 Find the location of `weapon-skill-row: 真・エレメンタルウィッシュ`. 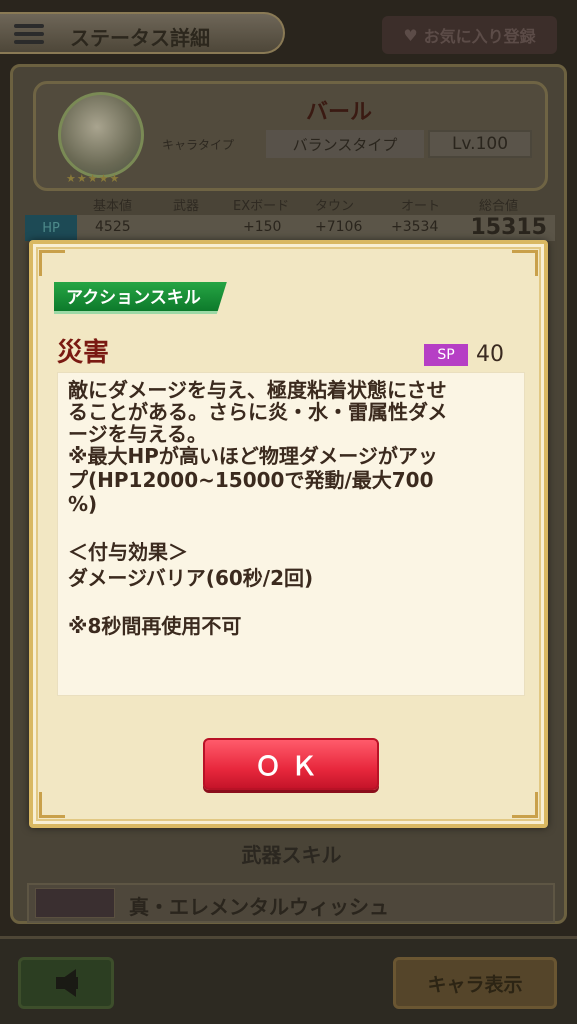

weapon-skill-row: 真・エレメンタルウィッシュ is located at coordinates (291, 903).